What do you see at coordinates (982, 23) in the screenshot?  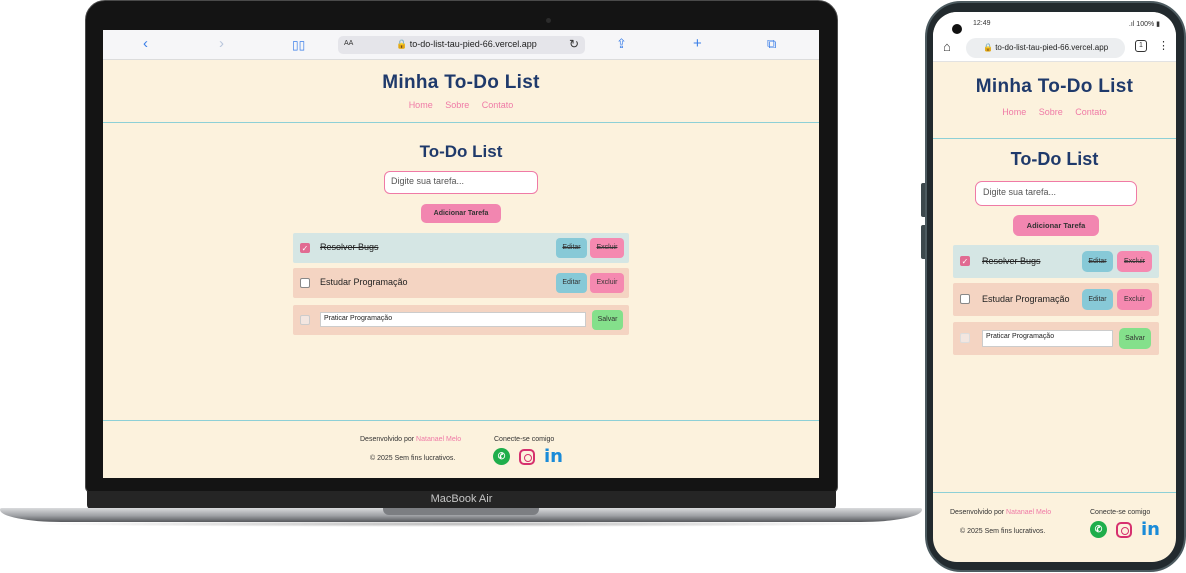 I see `status-time: 12:49` at bounding box center [982, 23].